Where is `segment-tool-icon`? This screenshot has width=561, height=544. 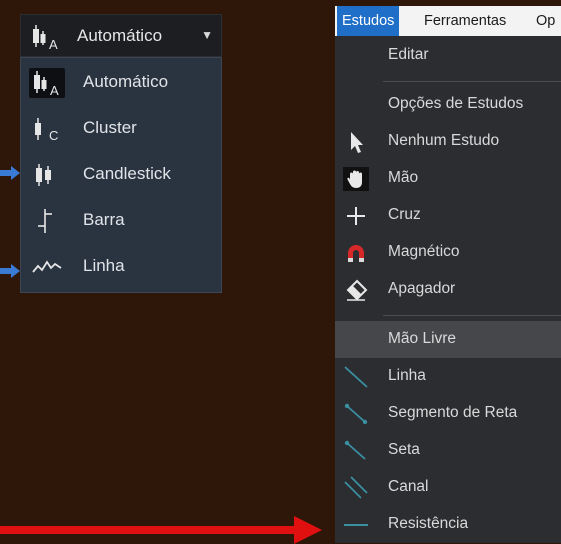
segment-tool-icon is located at coordinates (356, 414).